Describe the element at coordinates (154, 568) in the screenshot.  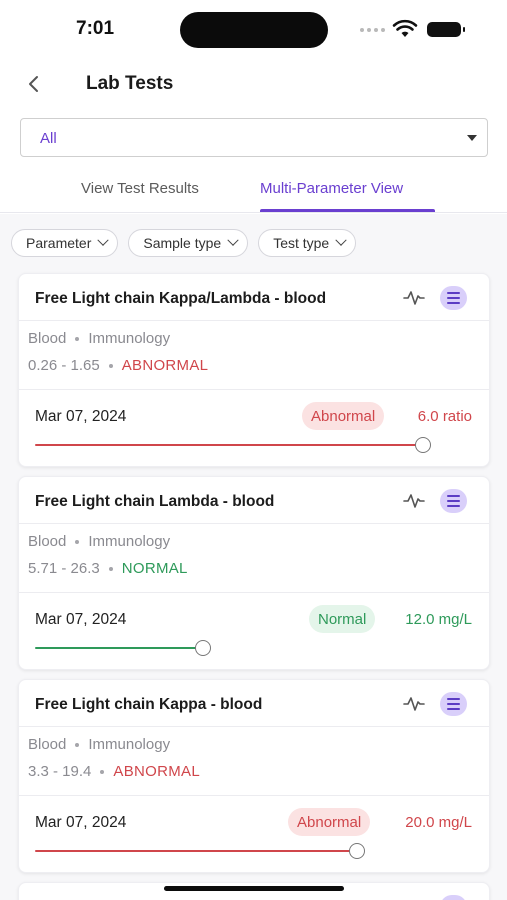
I see `status-label: NORMAL` at that location.